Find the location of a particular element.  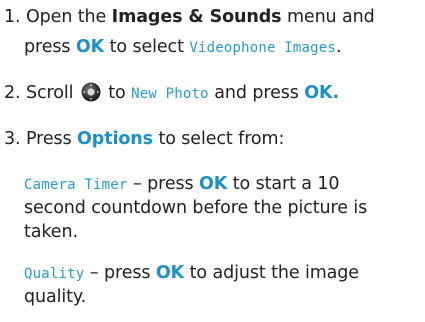

screen-item-videophone-images: Videophone Images is located at coordinates (263, 48).